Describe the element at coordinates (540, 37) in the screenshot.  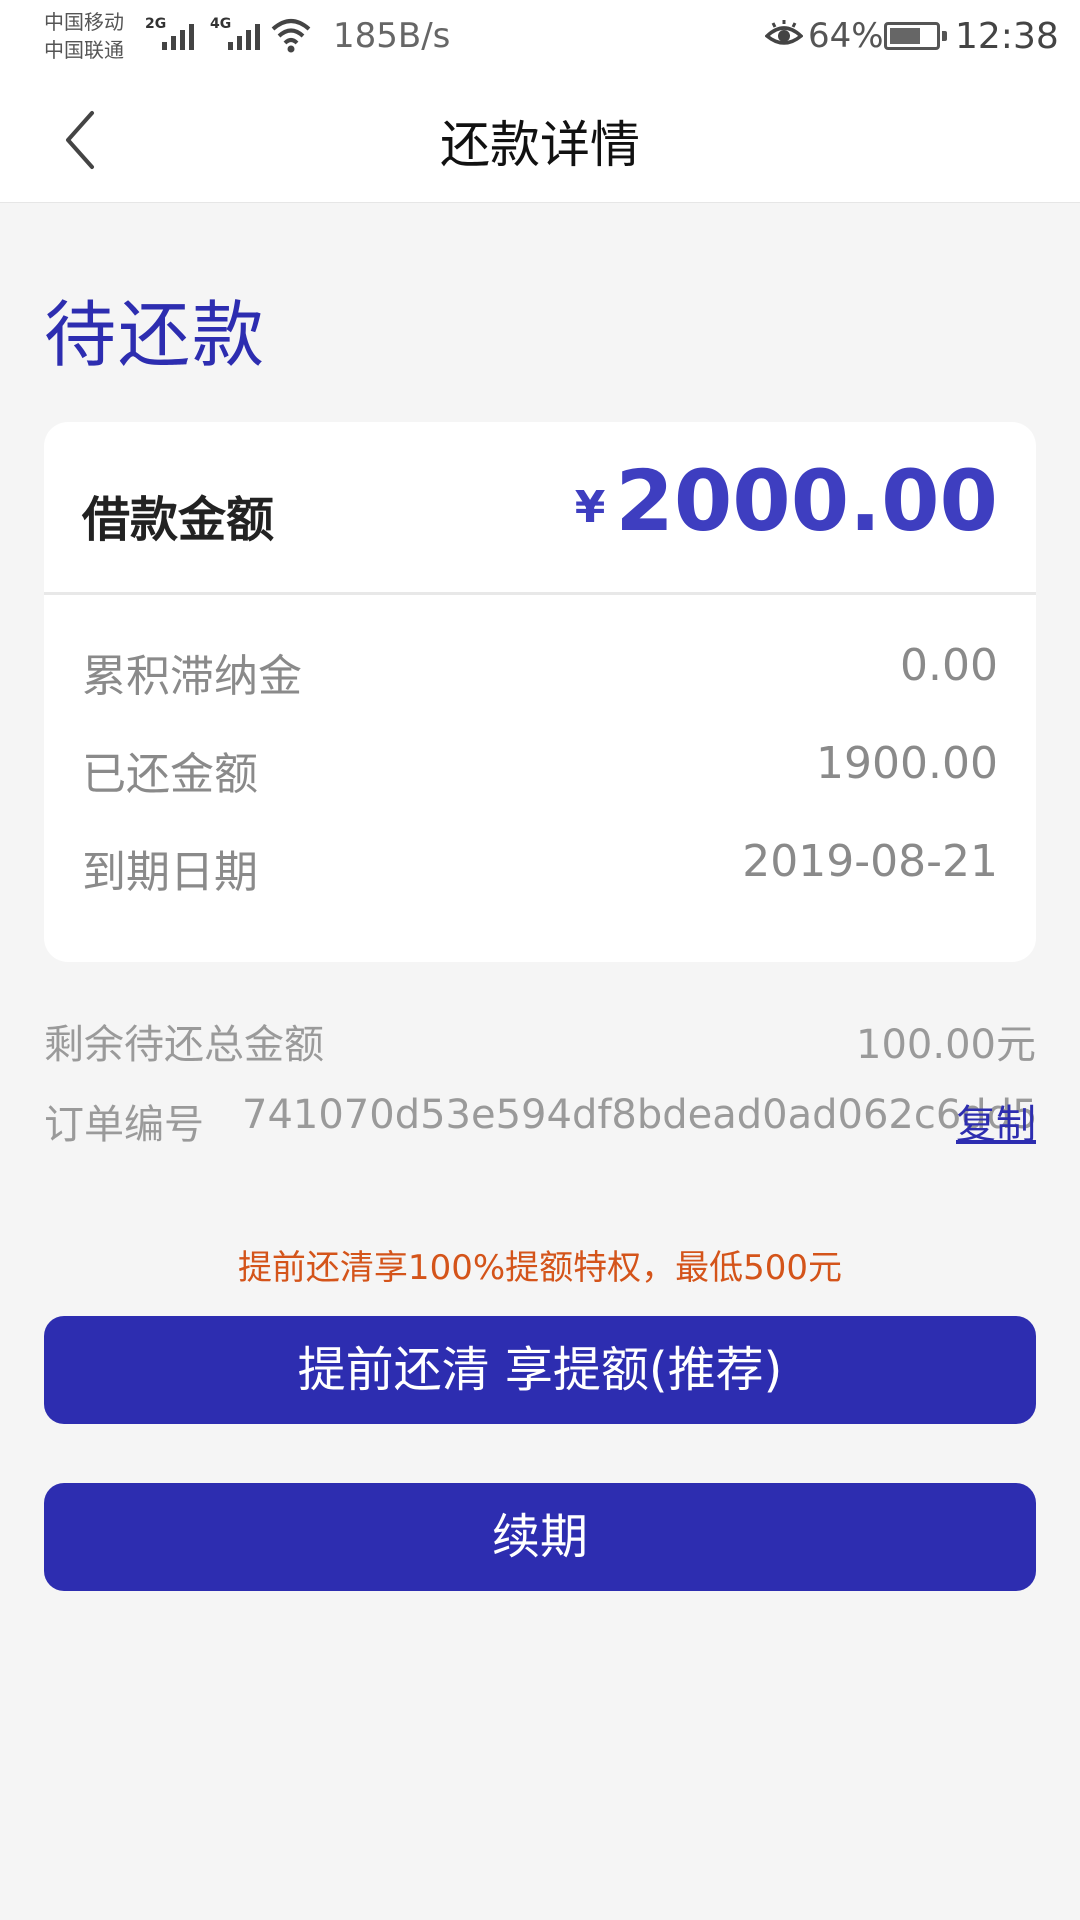
I see `status-bar: 中国移动 中国联通 2G 4G 185B/s 64% 12:38` at that location.